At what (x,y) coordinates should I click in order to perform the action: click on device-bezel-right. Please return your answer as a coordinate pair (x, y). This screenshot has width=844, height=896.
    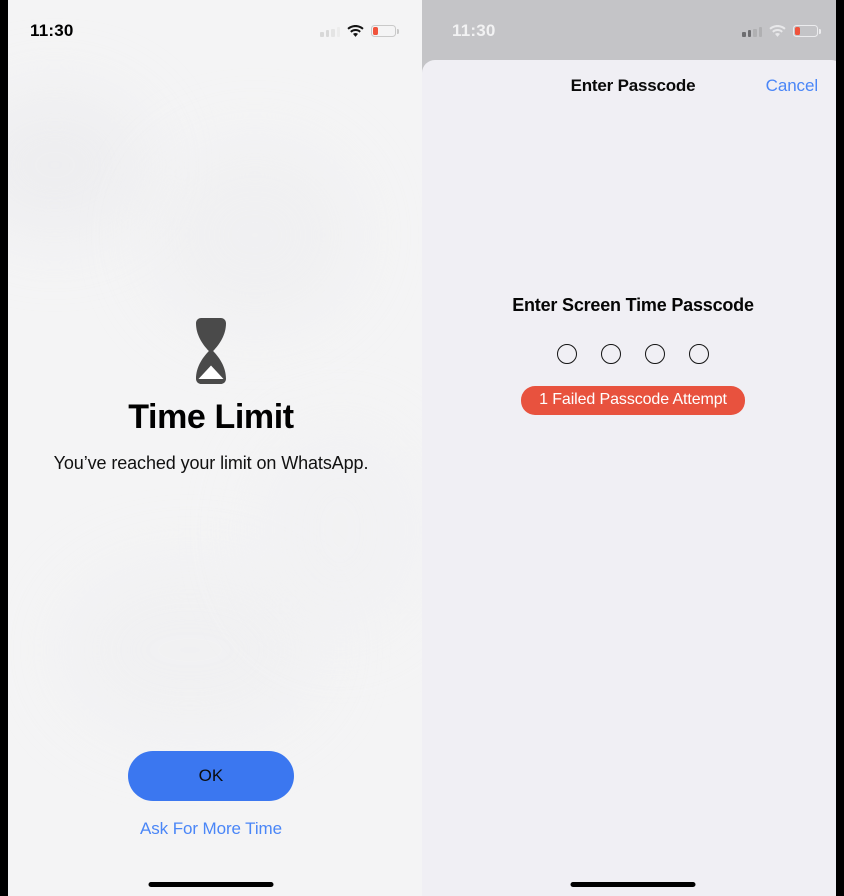
    Looking at the image, I should click on (840, 448).